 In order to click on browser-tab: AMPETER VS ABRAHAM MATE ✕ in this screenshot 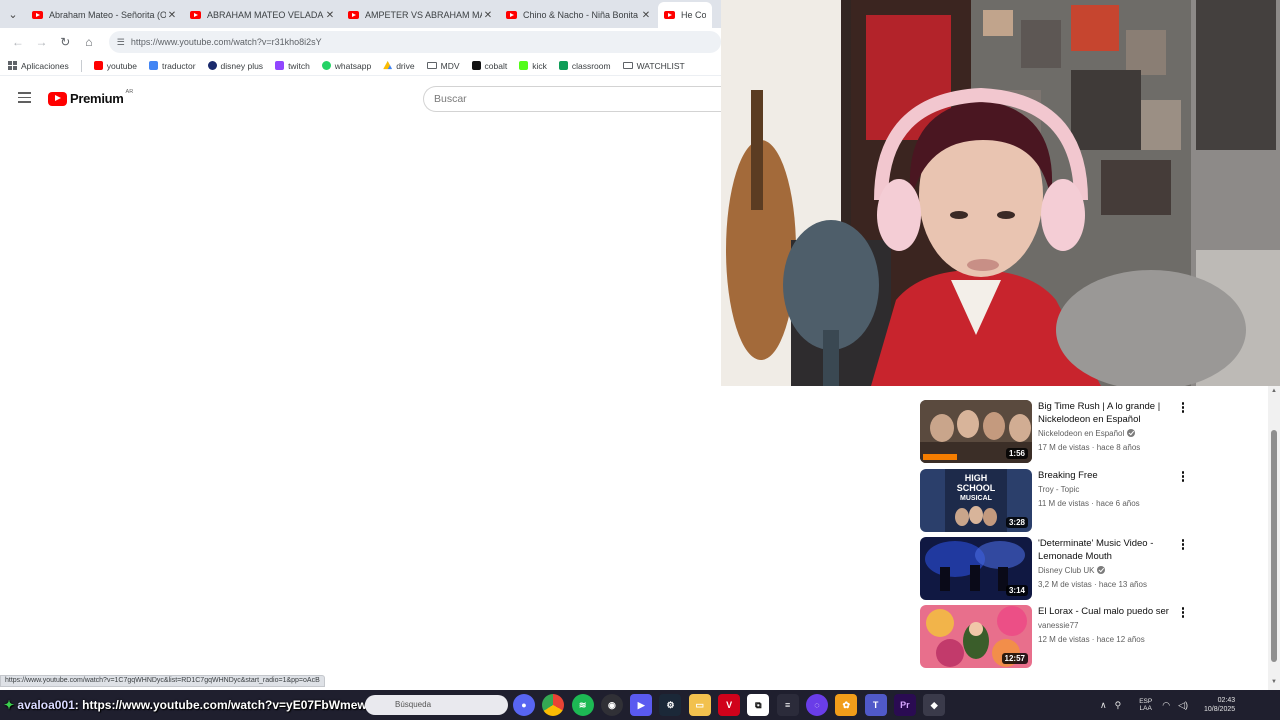, I will do `click(421, 15)`.